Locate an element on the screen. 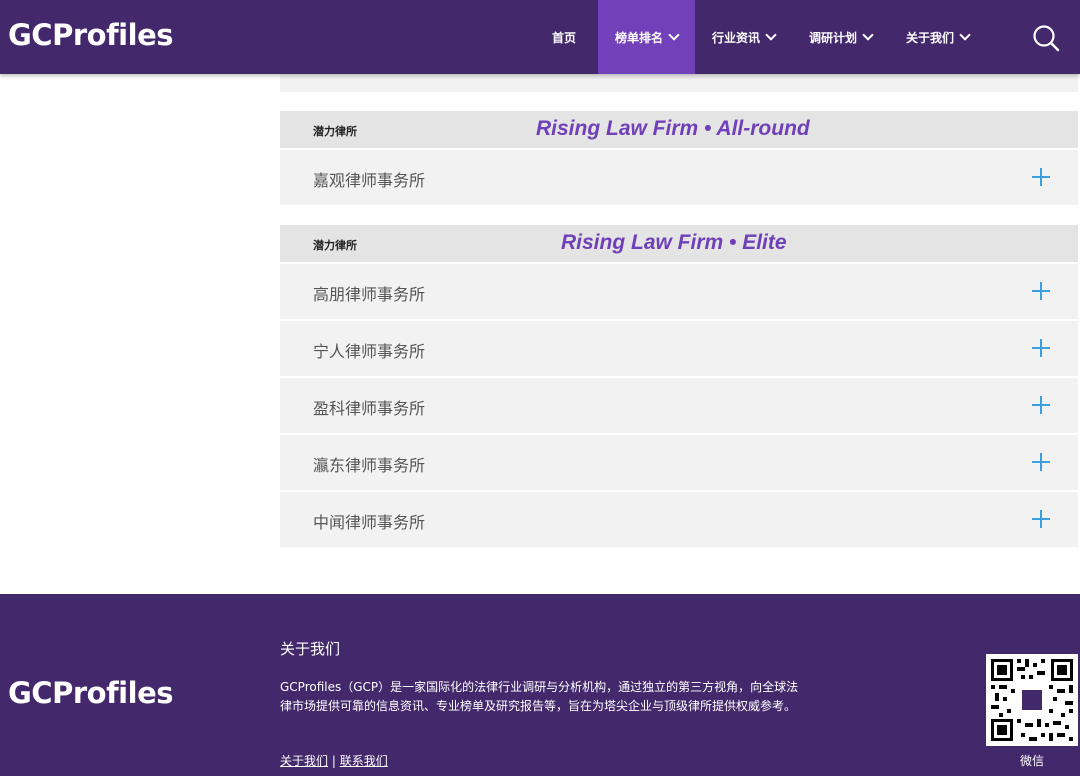 Image resolution: width=1080 pixels, height=776 pixels. nav-label: 首页 is located at coordinates (563, 37).